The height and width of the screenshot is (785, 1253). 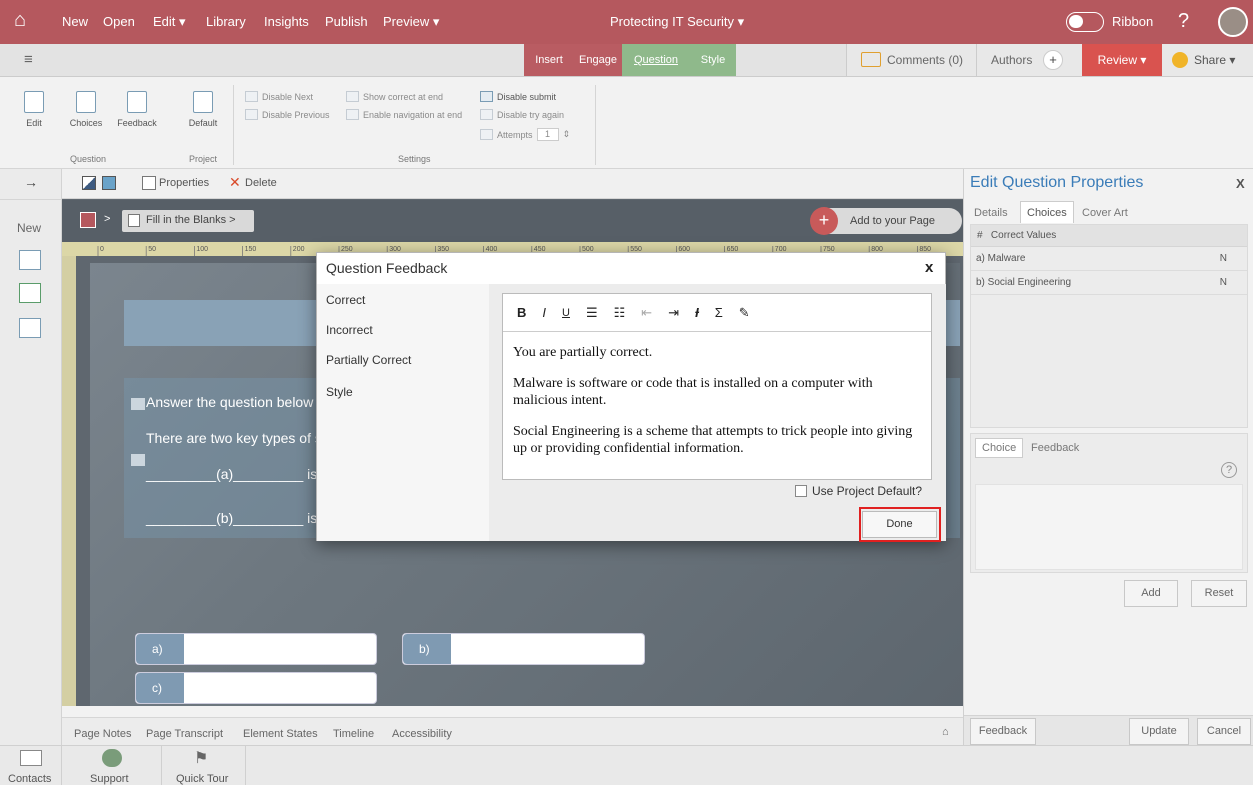 What do you see at coordinates (86, 109) in the screenshot?
I see `choices-button: Choices` at bounding box center [86, 109].